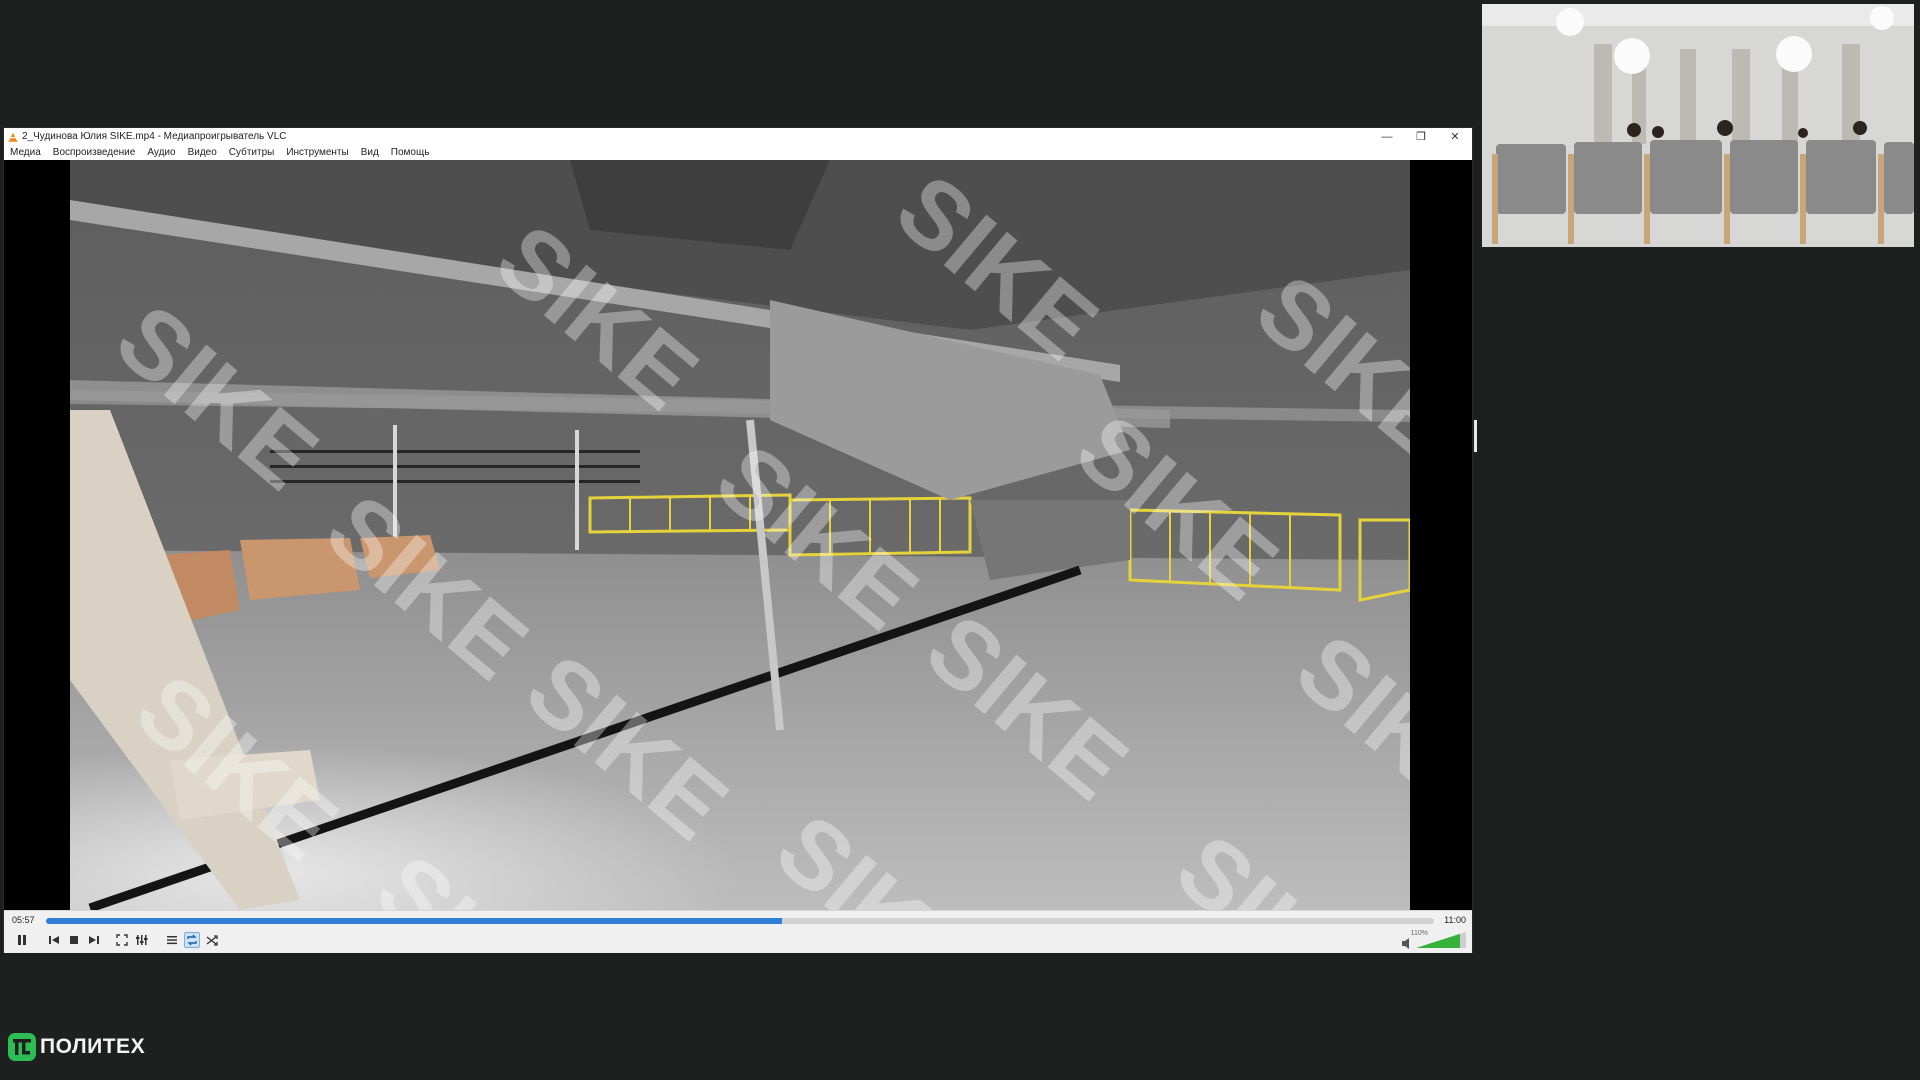  I want to click on equalizer-icon, so click(142, 940).